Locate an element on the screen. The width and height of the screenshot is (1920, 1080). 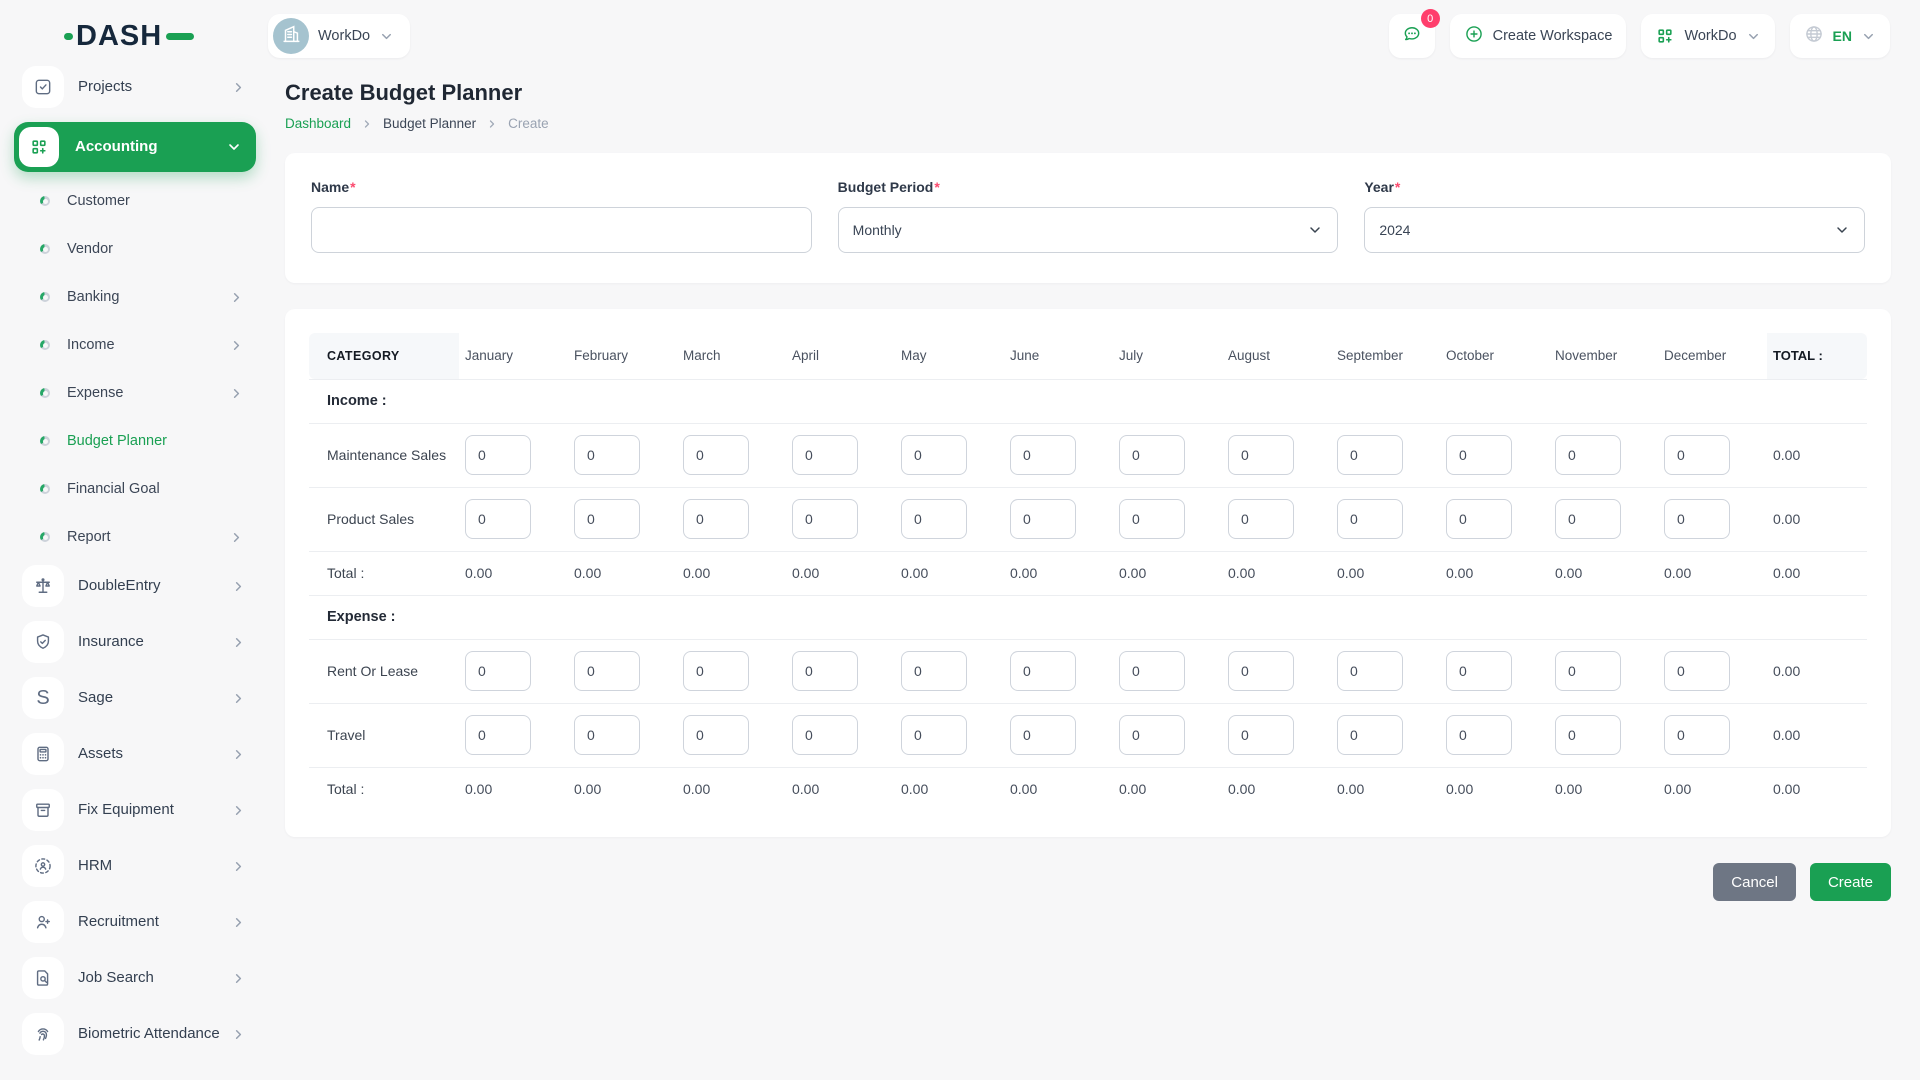
sidebar-item-financial-goal: Financial Goal is located at coordinates (135, 489).